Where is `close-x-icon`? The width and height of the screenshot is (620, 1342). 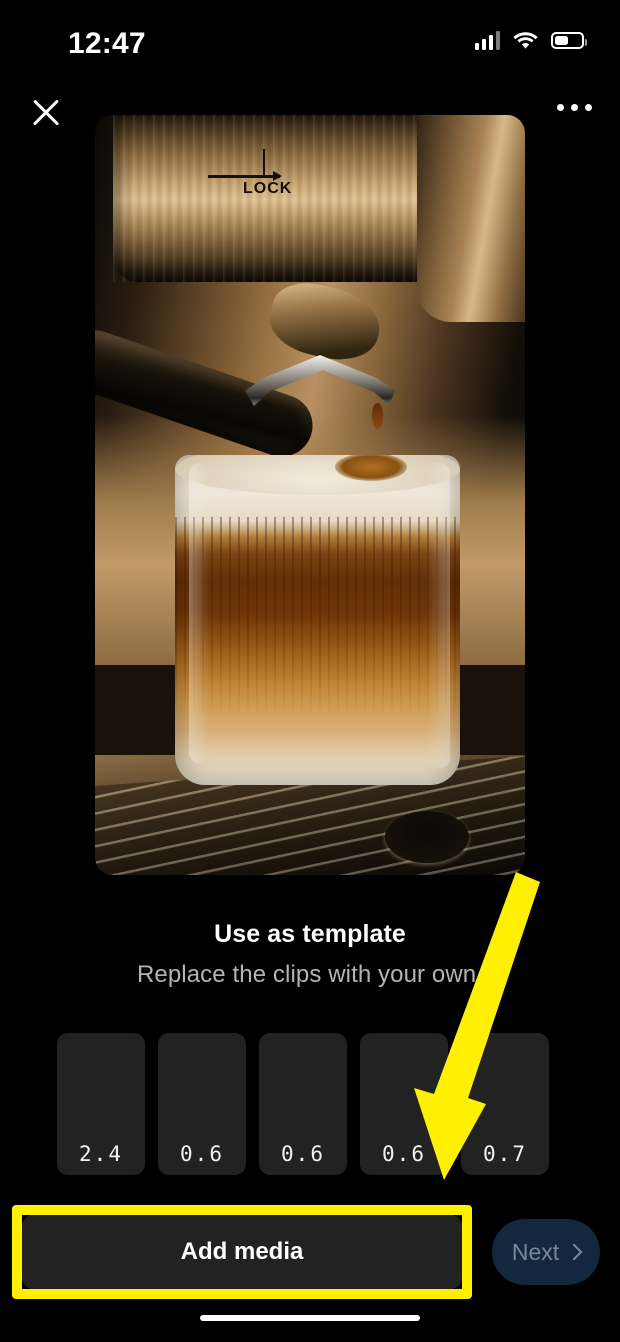
close-x-icon is located at coordinates (46, 112).